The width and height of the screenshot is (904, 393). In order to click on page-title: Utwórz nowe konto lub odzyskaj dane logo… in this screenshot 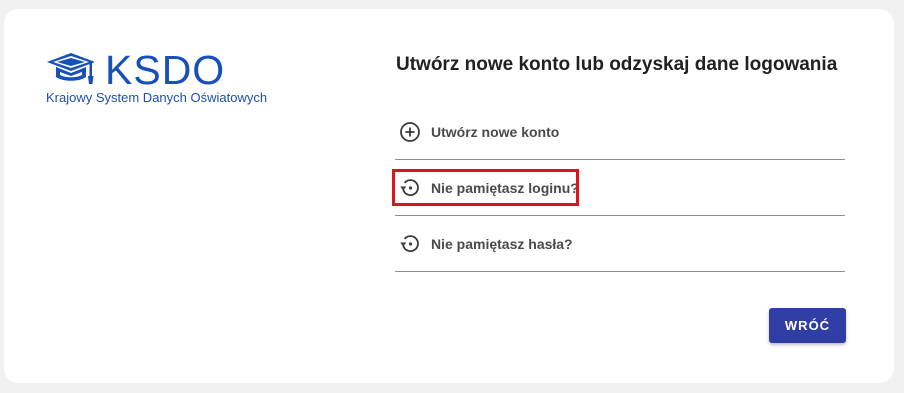, I will do `click(617, 64)`.